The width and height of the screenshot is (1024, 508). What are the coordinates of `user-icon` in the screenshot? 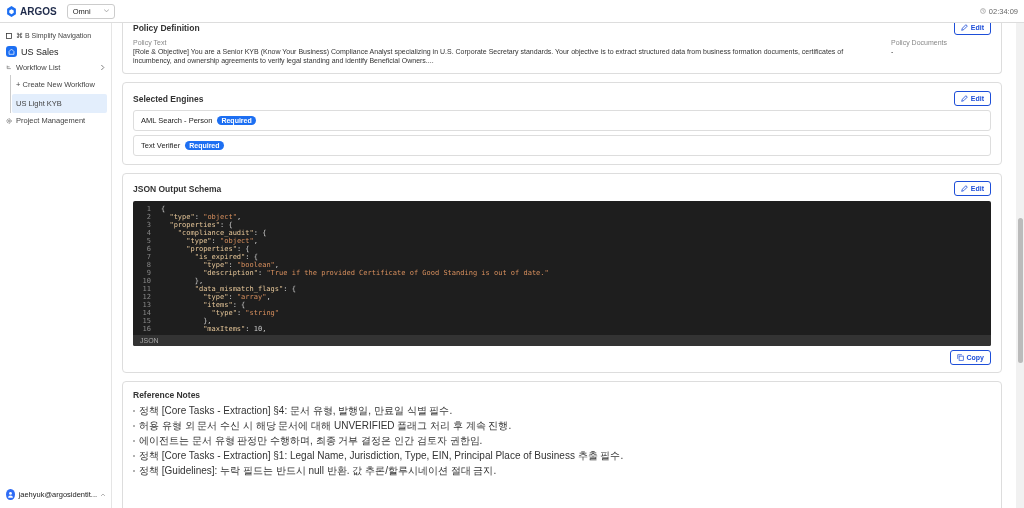 It's located at (10, 494).